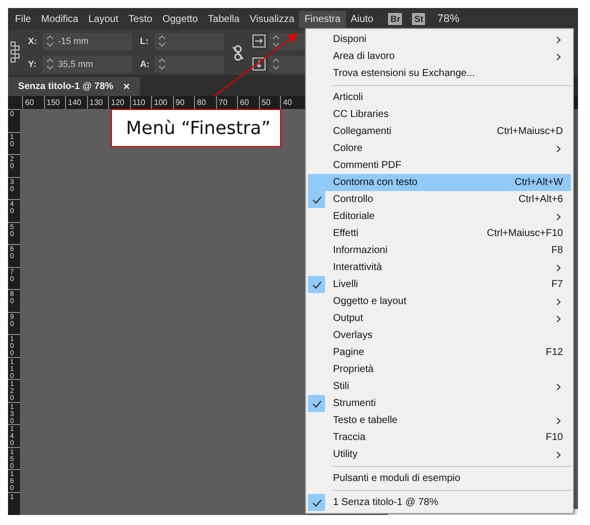 The height and width of the screenshot is (525, 590). Describe the element at coordinates (439, 386) in the screenshot. I see `menu-item: Stili` at that location.